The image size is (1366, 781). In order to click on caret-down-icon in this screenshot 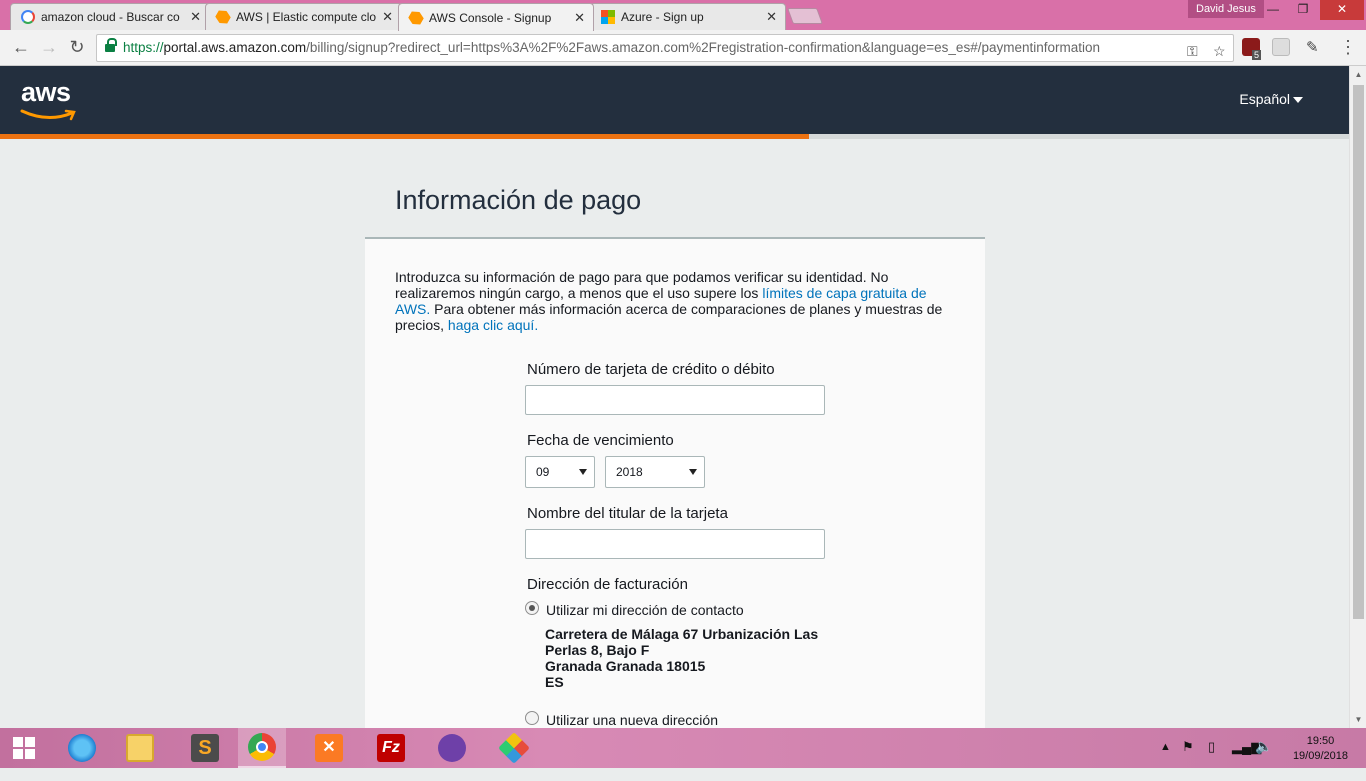, I will do `click(1298, 100)`.